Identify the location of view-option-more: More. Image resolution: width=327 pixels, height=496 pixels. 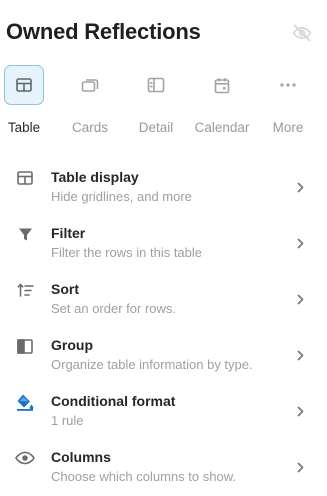
(297, 101).